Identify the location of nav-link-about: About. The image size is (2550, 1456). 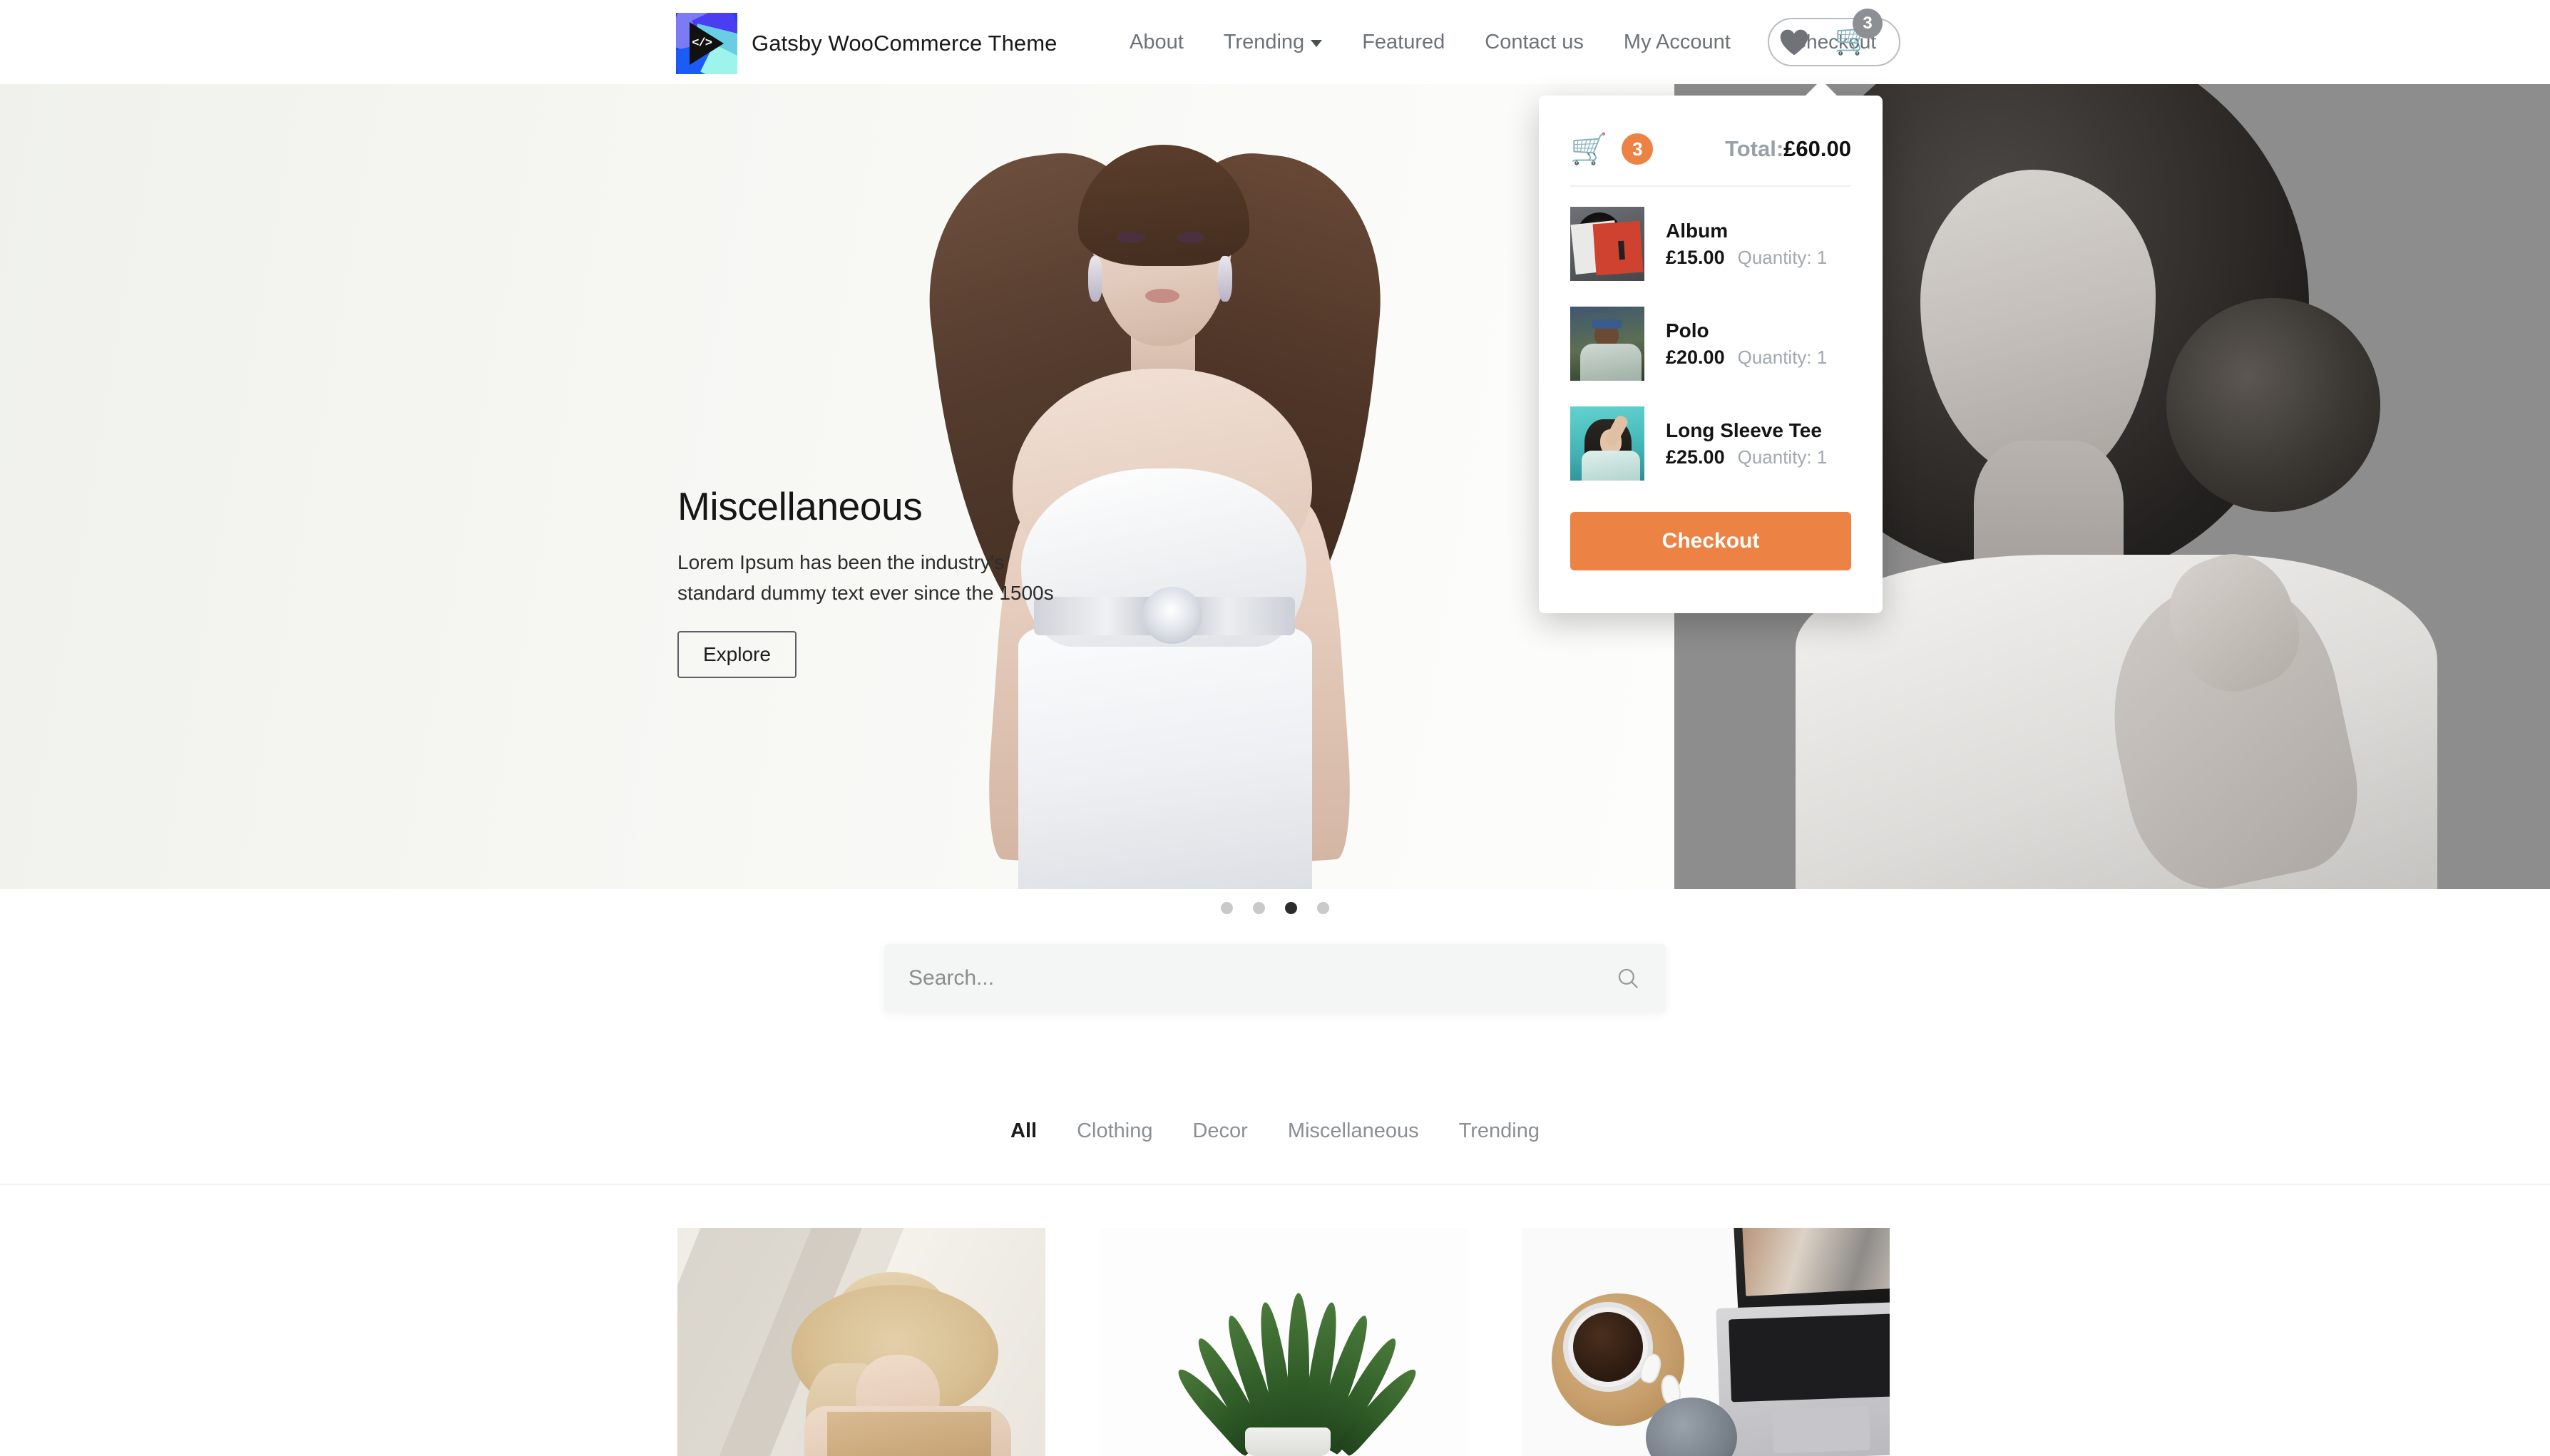
(1157, 42).